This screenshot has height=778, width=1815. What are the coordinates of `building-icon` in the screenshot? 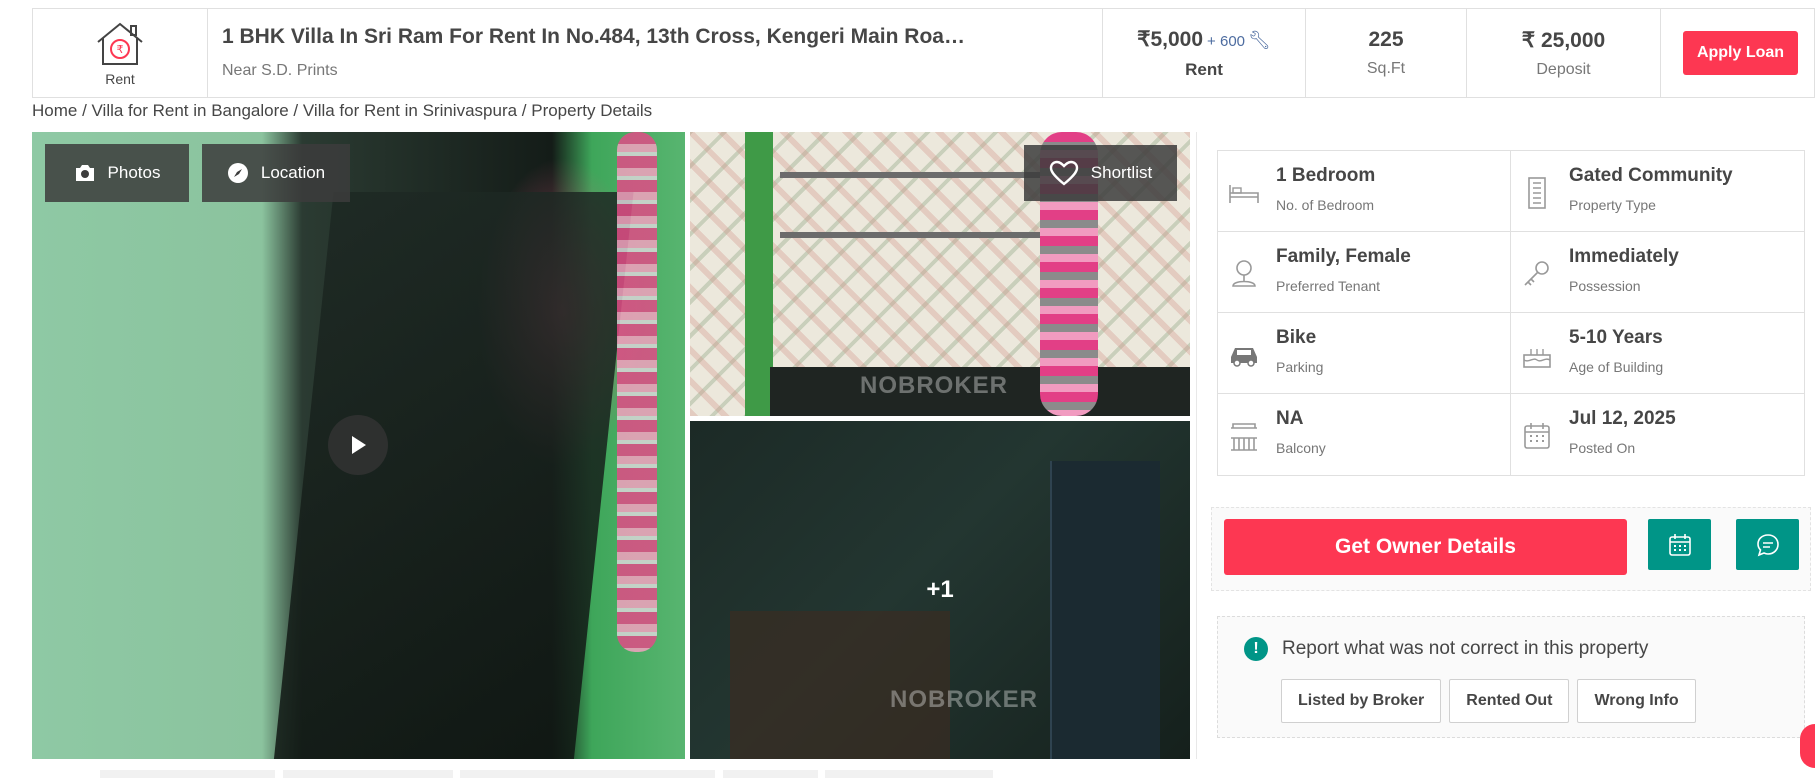 It's located at (1537, 193).